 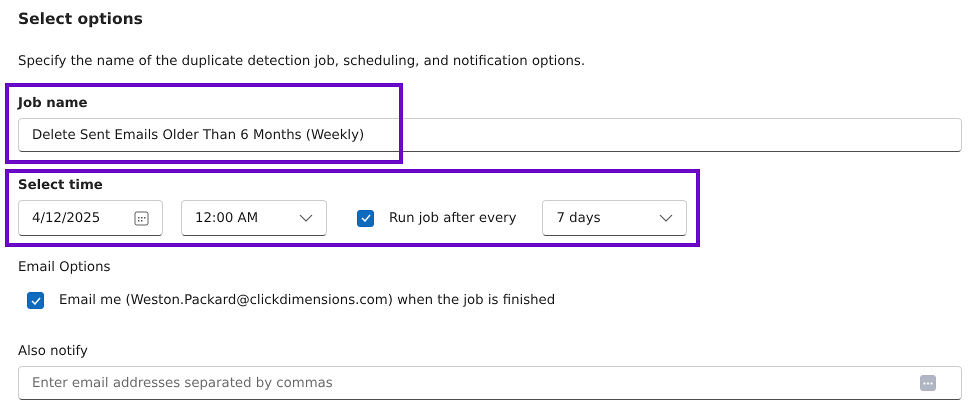 What do you see at coordinates (490, 135) in the screenshot?
I see `job-name-field: Delete Sent Emails Older Than 6 Months (Weekly)` at bounding box center [490, 135].